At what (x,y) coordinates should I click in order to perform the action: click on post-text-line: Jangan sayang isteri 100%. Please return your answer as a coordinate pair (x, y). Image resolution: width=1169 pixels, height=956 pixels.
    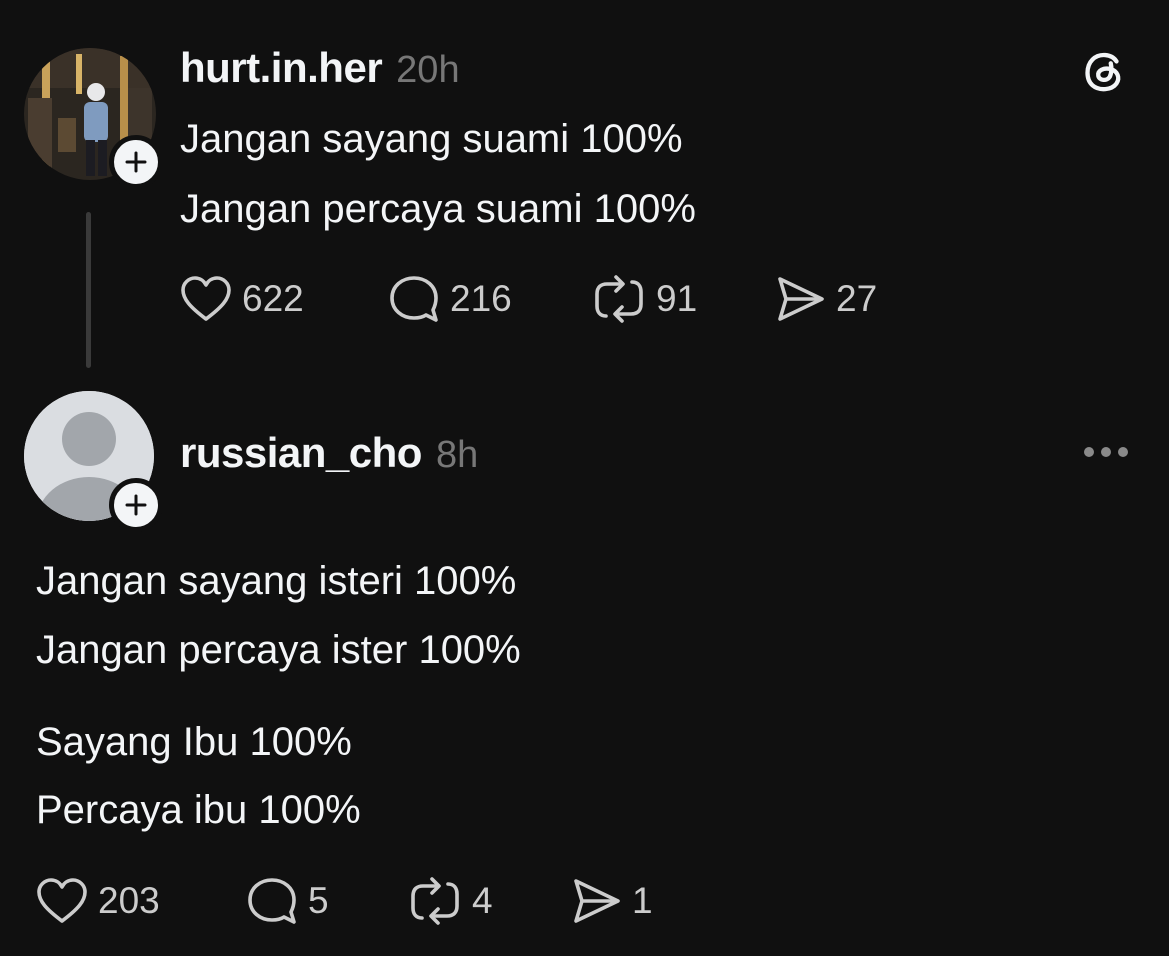
    Looking at the image, I should click on (276, 581).